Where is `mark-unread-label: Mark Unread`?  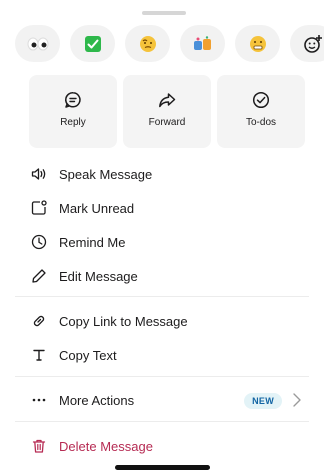 mark-unread-label: Mark Unread is located at coordinates (97, 208).